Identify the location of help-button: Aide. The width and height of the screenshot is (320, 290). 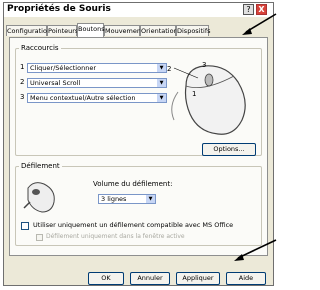
(246, 278).